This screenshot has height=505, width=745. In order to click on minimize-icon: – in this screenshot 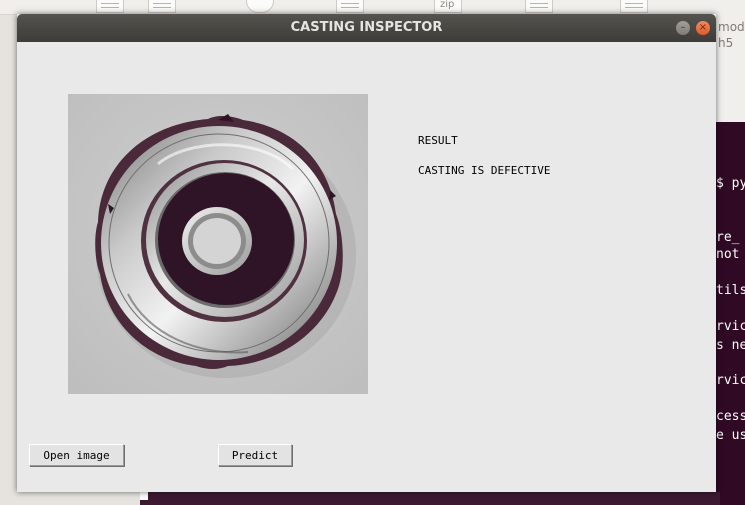, I will do `click(683, 27)`.